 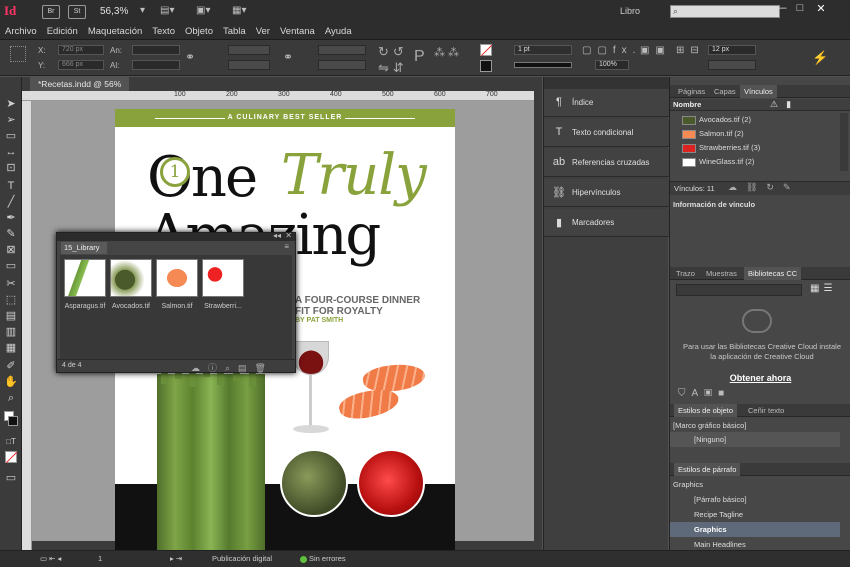 I want to click on menu-ver: Ver, so click(x=263, y=31).